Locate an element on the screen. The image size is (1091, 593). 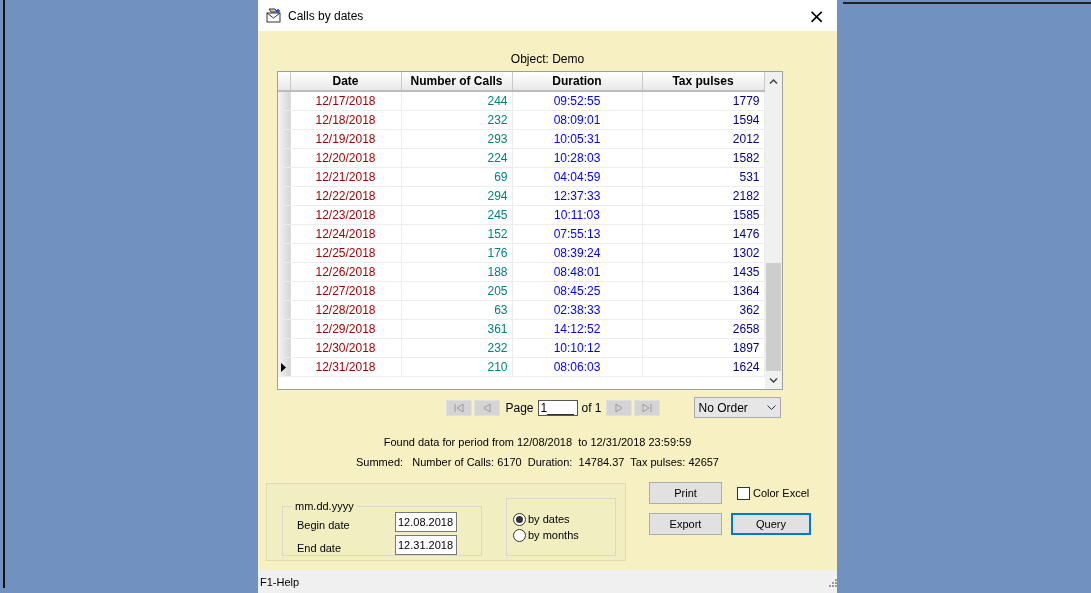
scroll-down-icon is located at coordinates (773, 380).